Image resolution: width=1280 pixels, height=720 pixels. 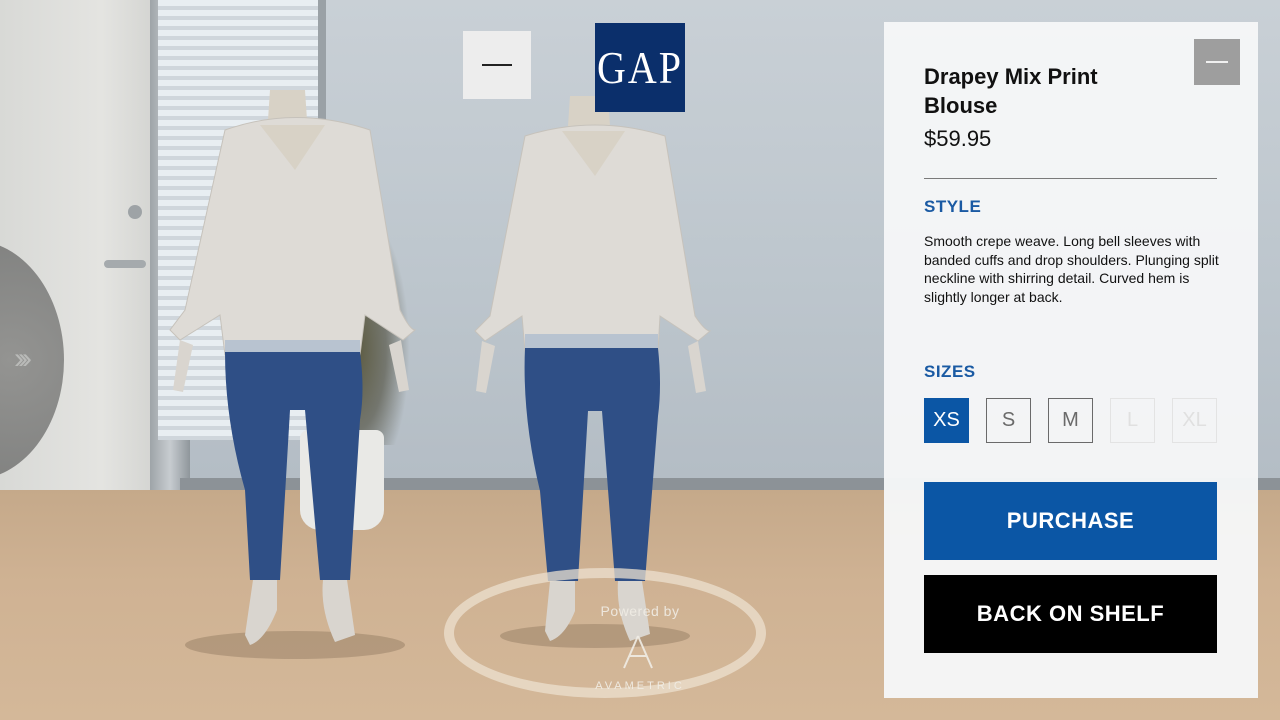 I want to click on avametric-logo-icon, so click(x=638, y=652).